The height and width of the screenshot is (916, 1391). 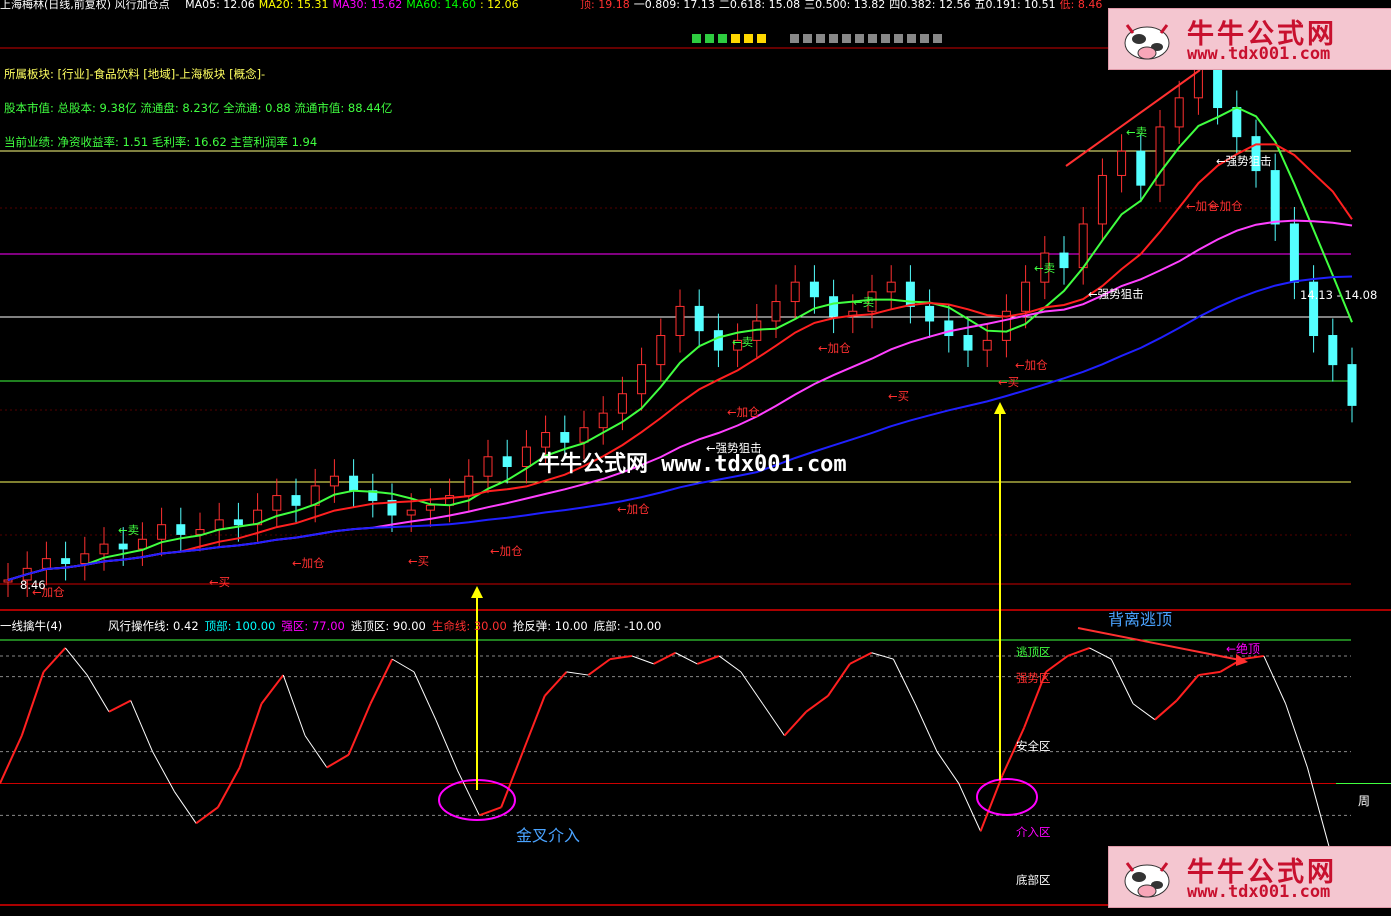 What do you see at coordinates (33, 585) in the screenshot?
I see `upper-annotation: 8.46` at bounding box center [33, 585].